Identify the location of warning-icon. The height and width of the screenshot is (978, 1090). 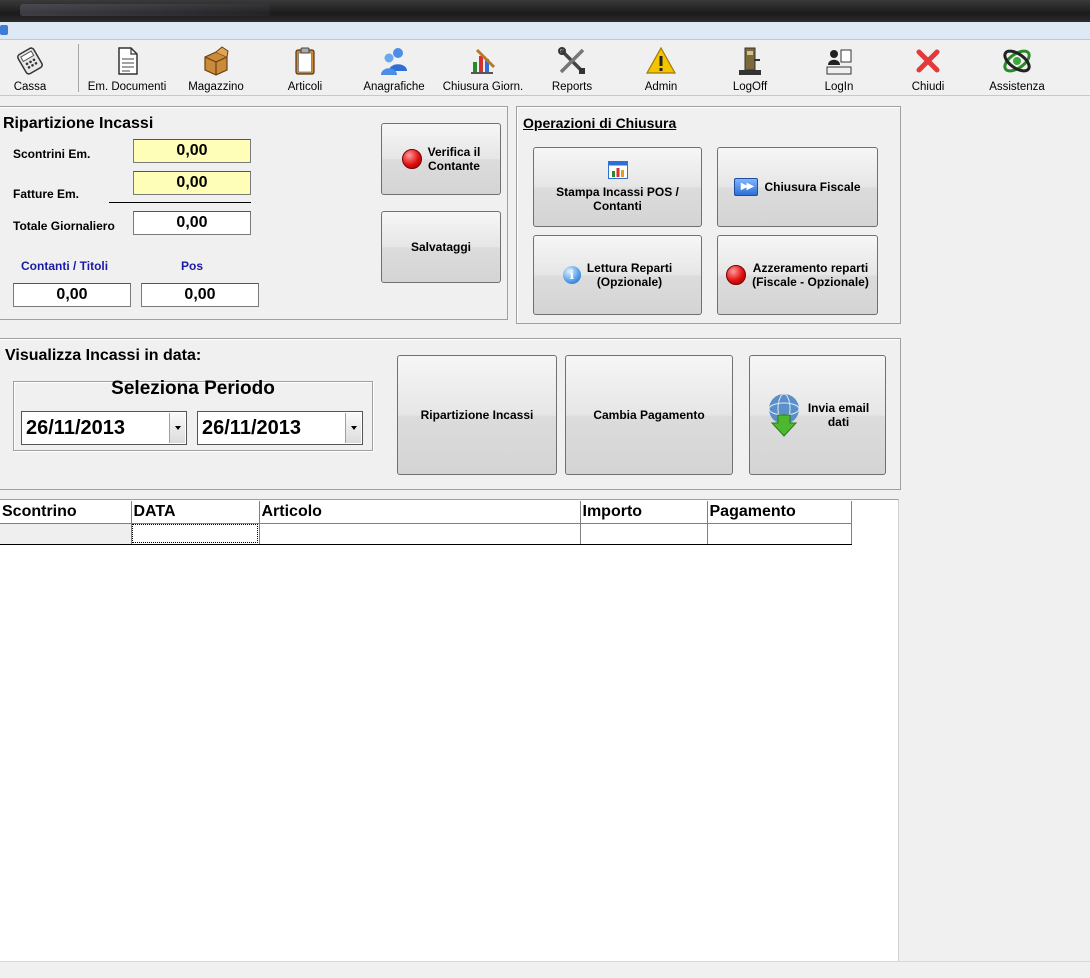
(661, 60).